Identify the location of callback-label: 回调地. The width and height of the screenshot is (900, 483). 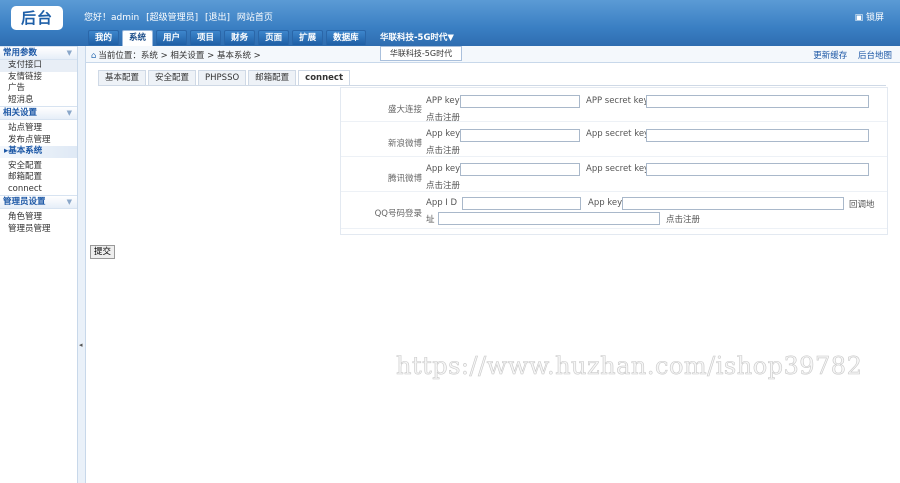
(862, 205).